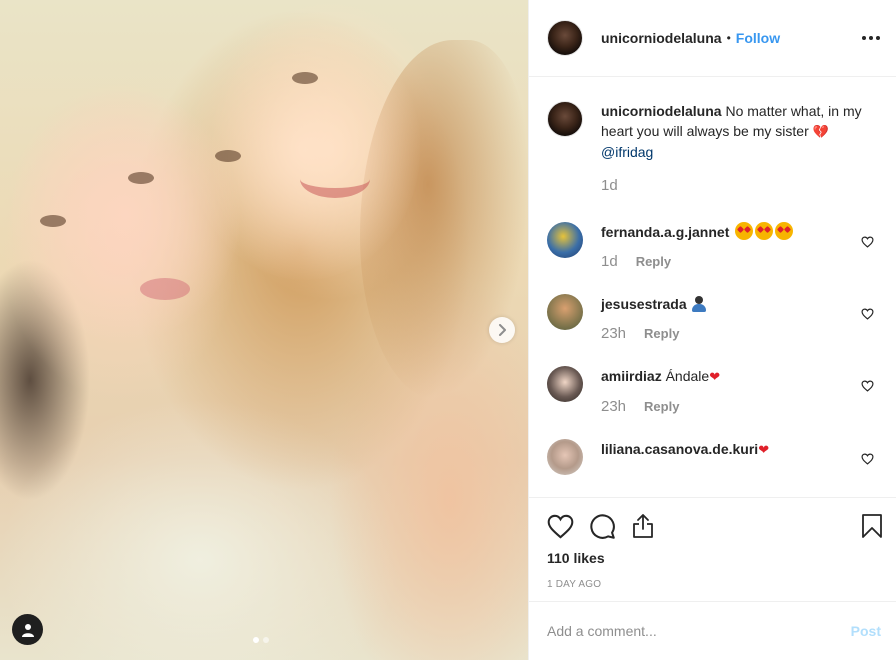  I want to click on comment-timestamp: 1d, so click(609, 262).